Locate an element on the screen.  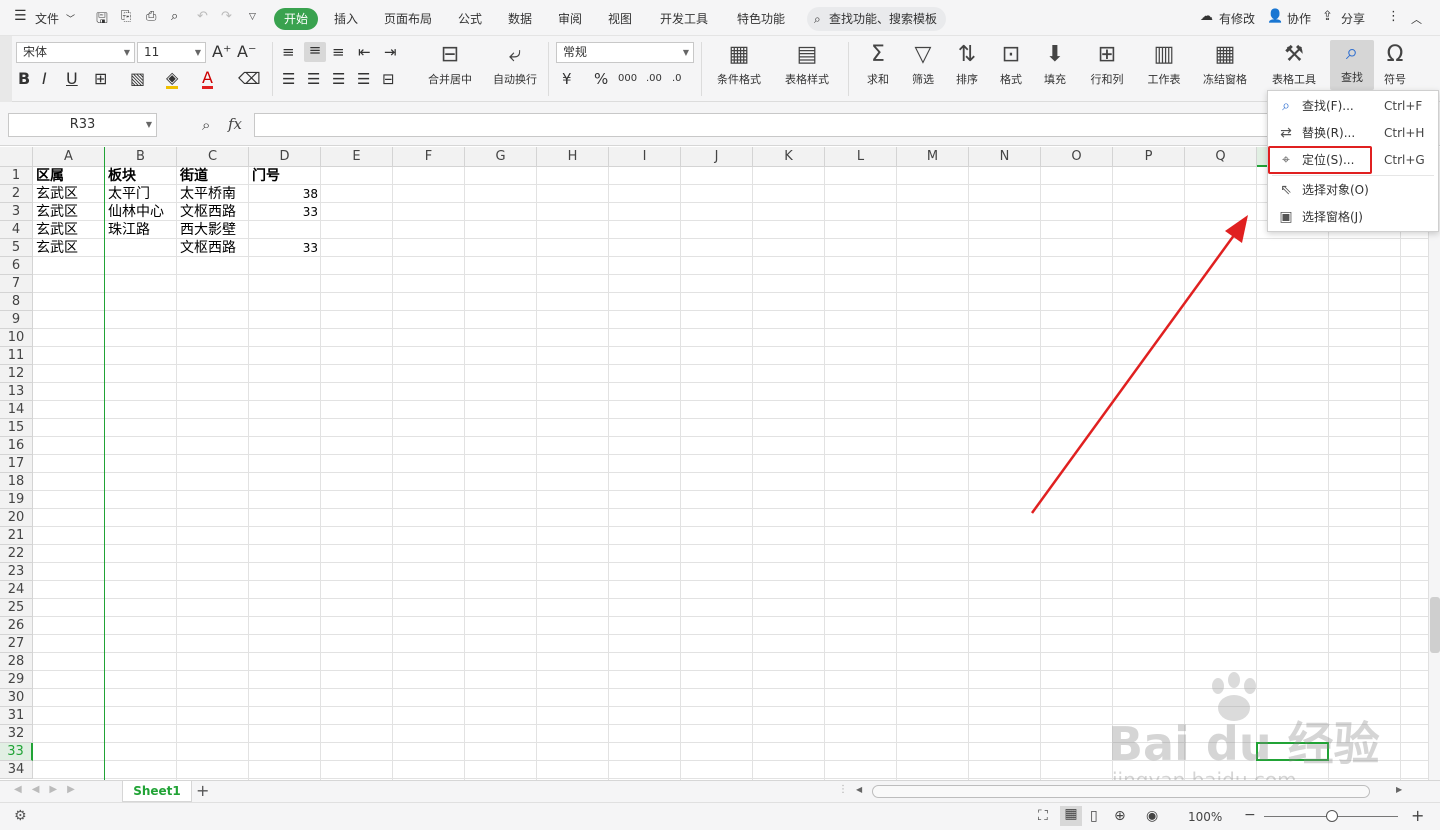
row-header: 18 is located at coordinates (16, 482).